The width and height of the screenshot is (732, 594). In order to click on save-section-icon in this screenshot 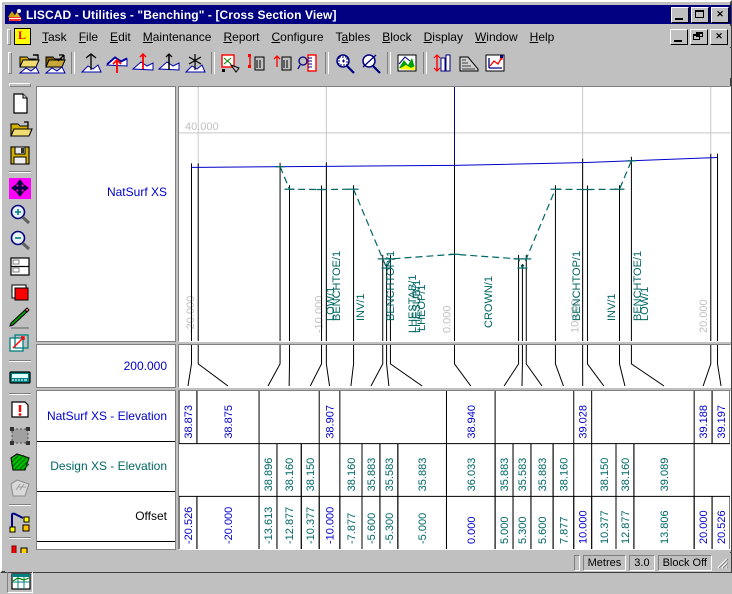, I will do `click(55, 63)`.